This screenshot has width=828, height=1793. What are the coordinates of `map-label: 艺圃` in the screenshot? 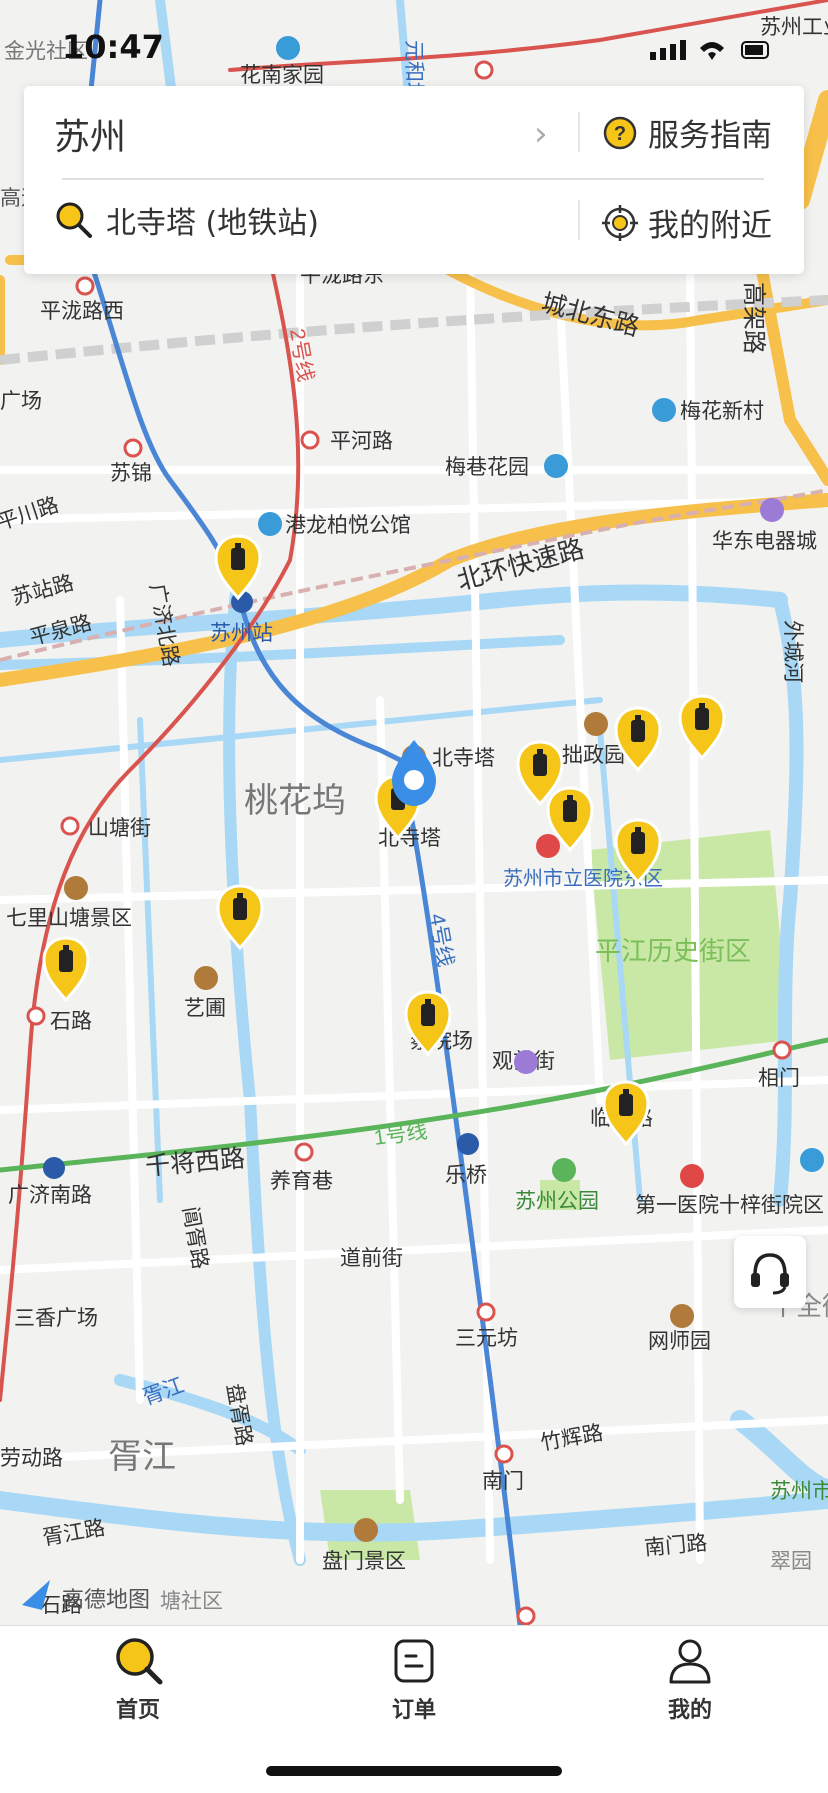 It's located at (205, 1008).